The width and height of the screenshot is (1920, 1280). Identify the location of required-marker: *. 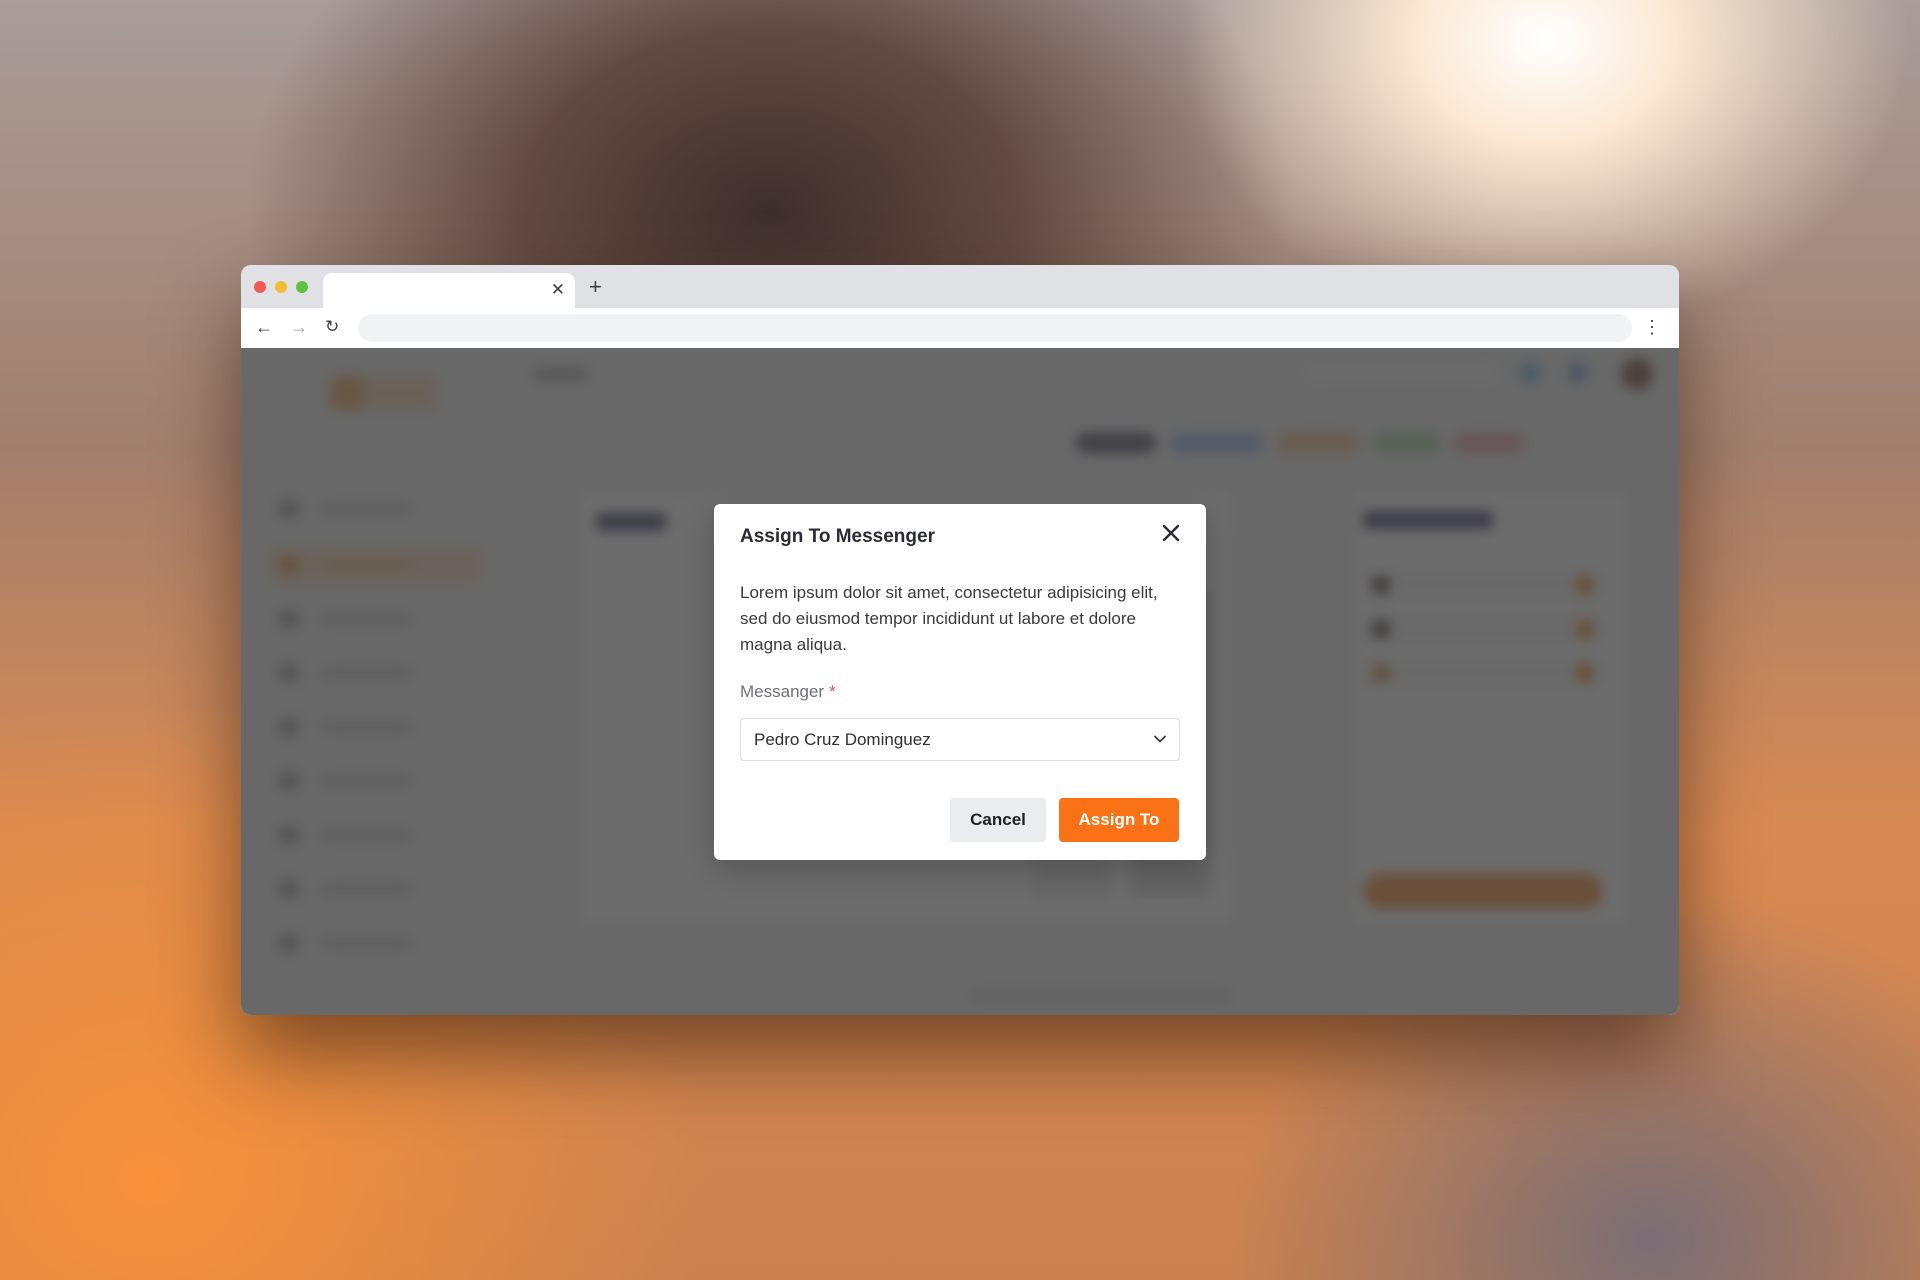
(832, 691).